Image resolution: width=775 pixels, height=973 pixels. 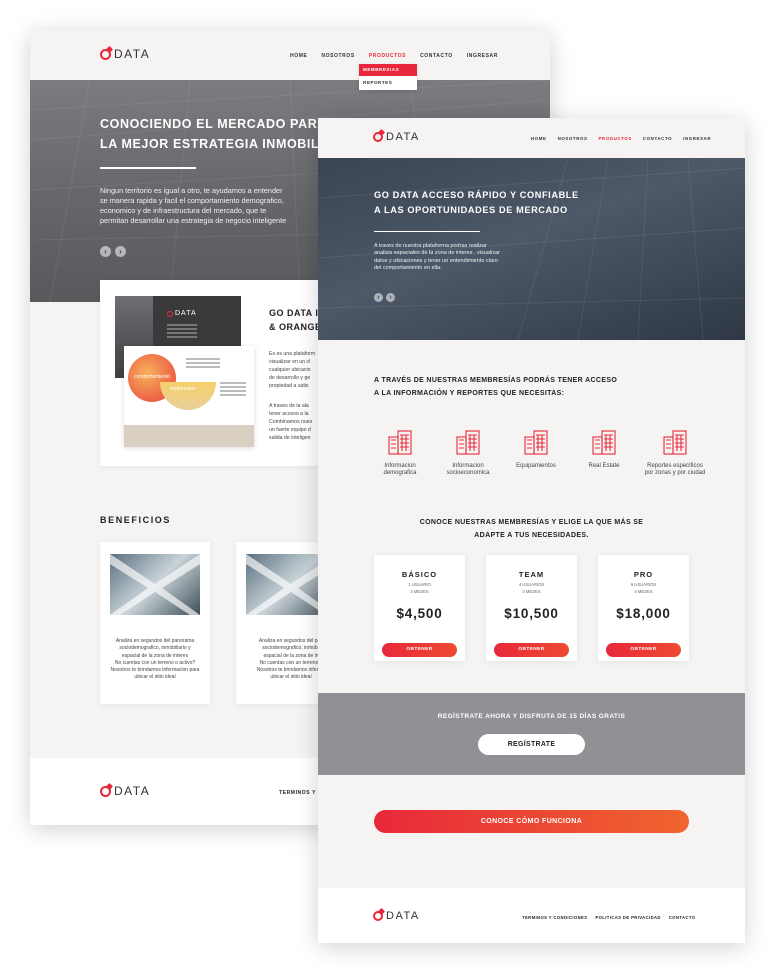 I want to click on footer-logo-front: DATA, so click(x=396, y=916).